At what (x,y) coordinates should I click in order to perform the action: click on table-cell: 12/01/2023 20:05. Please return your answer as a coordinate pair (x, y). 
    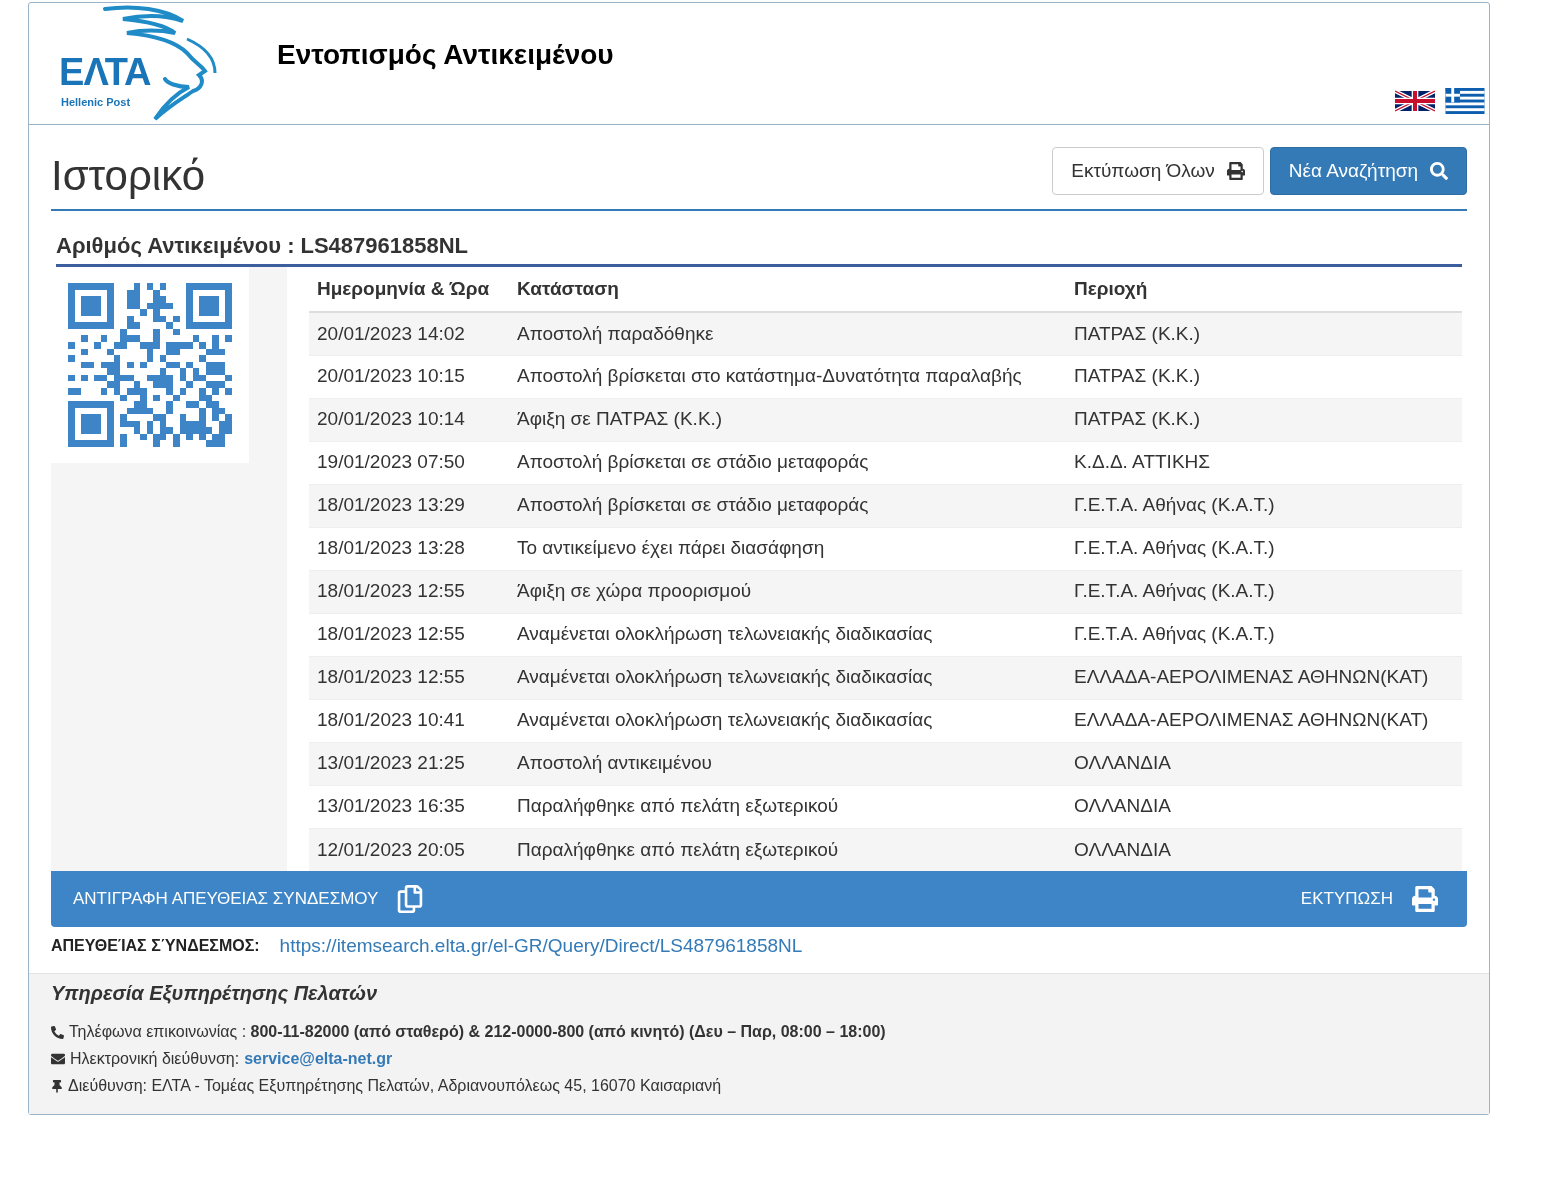
    Looking at the image, I should click on (409, 849).